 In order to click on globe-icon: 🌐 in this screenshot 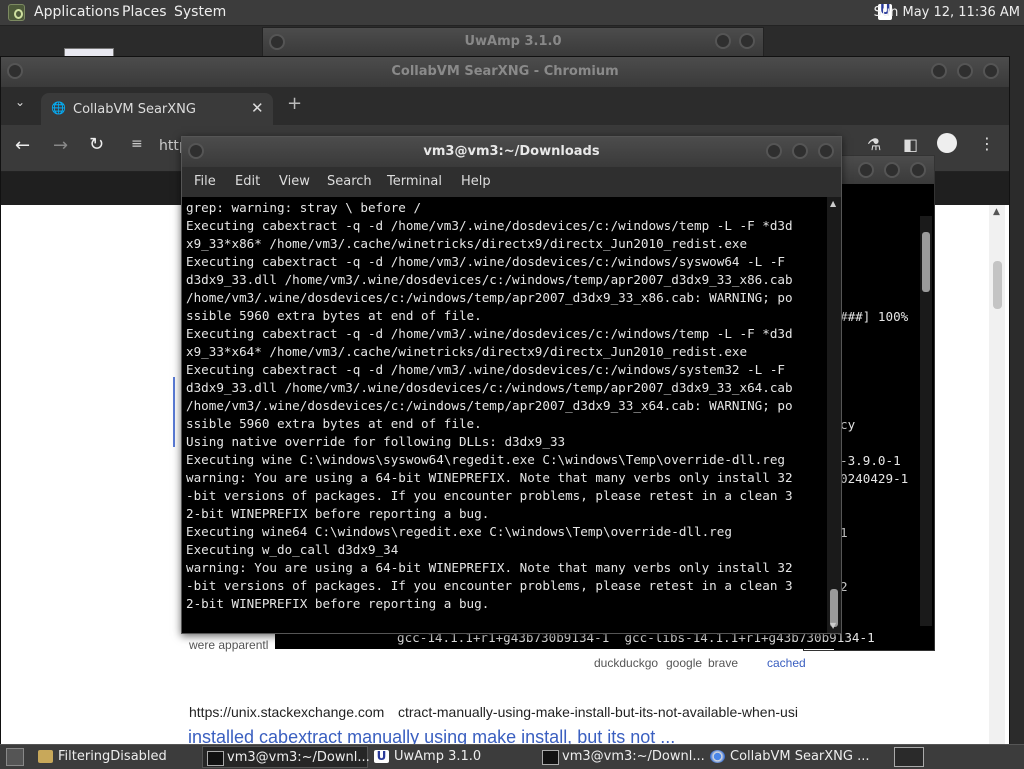, I will do `click(58, 108)`.